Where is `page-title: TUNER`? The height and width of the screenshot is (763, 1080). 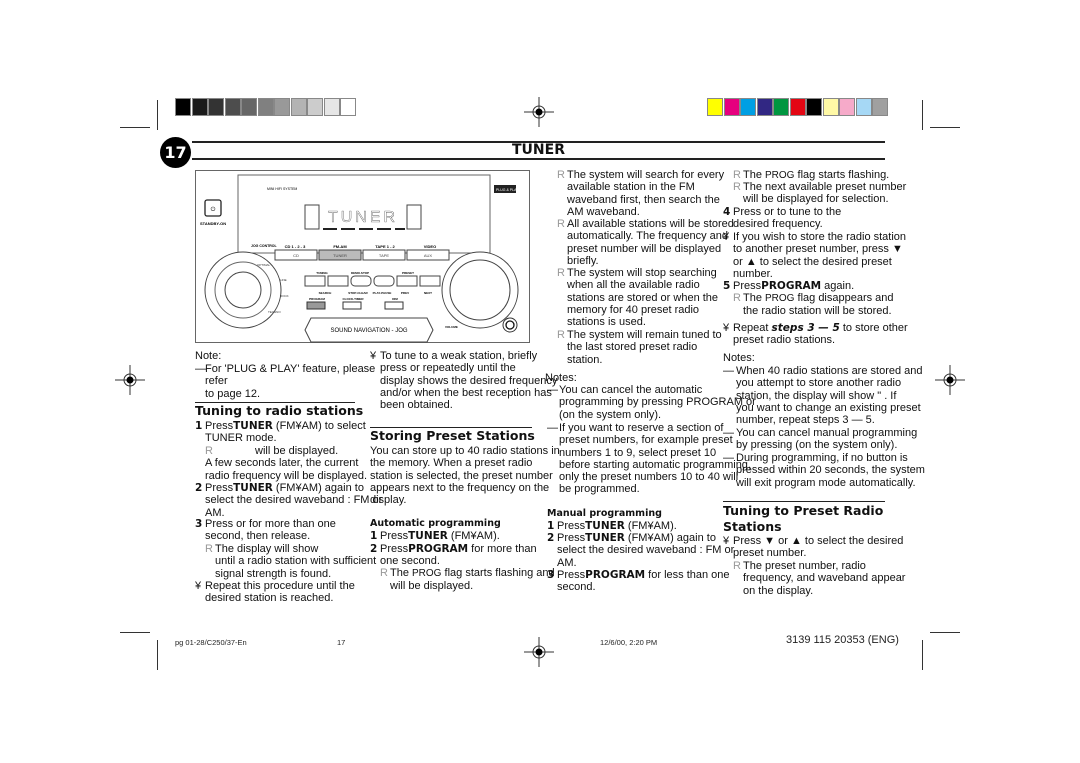
page-title: TUNER is located at coordinates (538, 150).